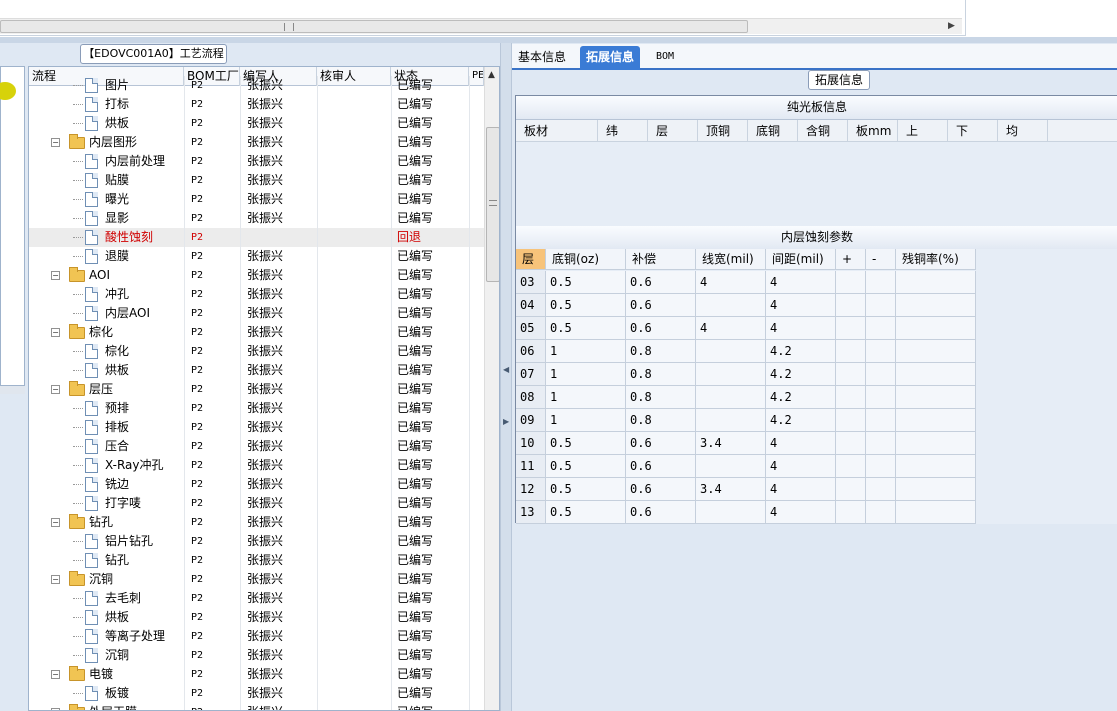  What do you see at coordinates (531, 259) in the screenshot?
I see `etch-column-header: 层` at bounding box center [531, 259].